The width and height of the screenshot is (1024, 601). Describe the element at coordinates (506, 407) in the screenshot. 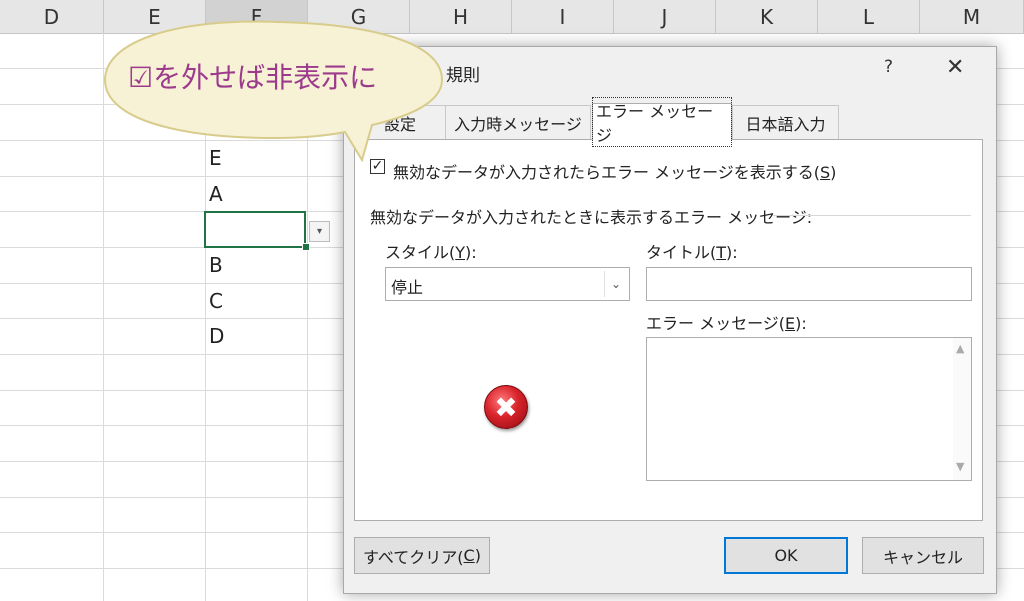

I see `stop-error-icon: ✖` at that location.